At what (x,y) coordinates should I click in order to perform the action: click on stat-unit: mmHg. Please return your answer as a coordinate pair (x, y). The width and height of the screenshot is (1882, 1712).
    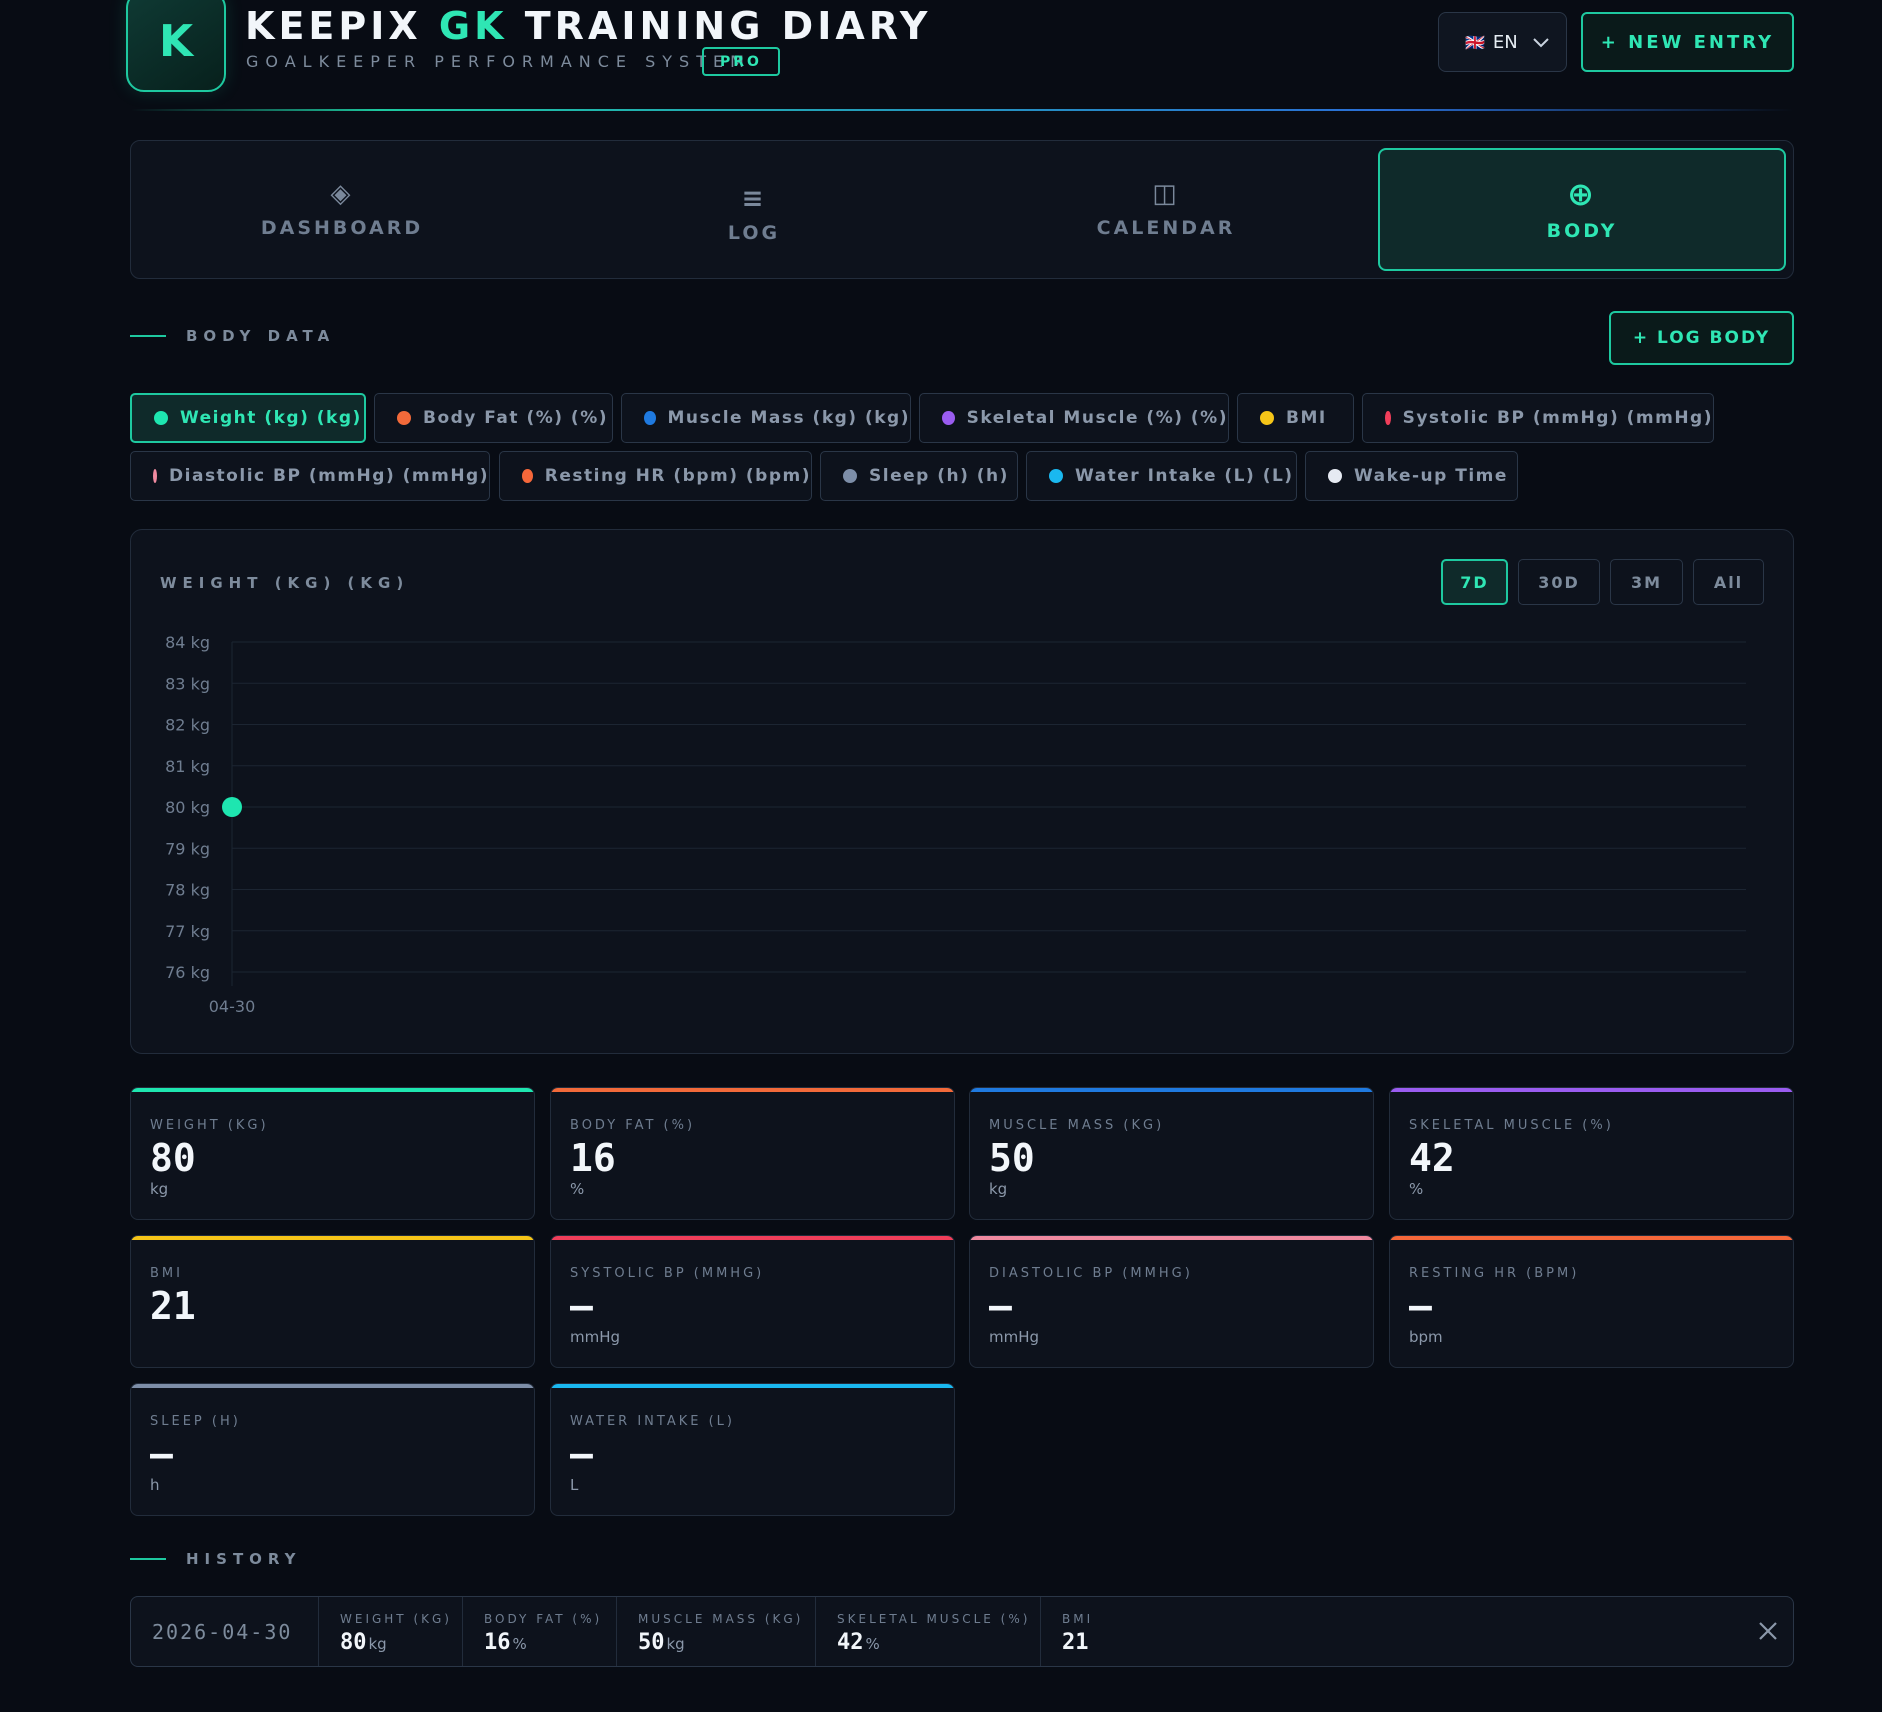
    Looking at the image, I should click on (595, 1337).